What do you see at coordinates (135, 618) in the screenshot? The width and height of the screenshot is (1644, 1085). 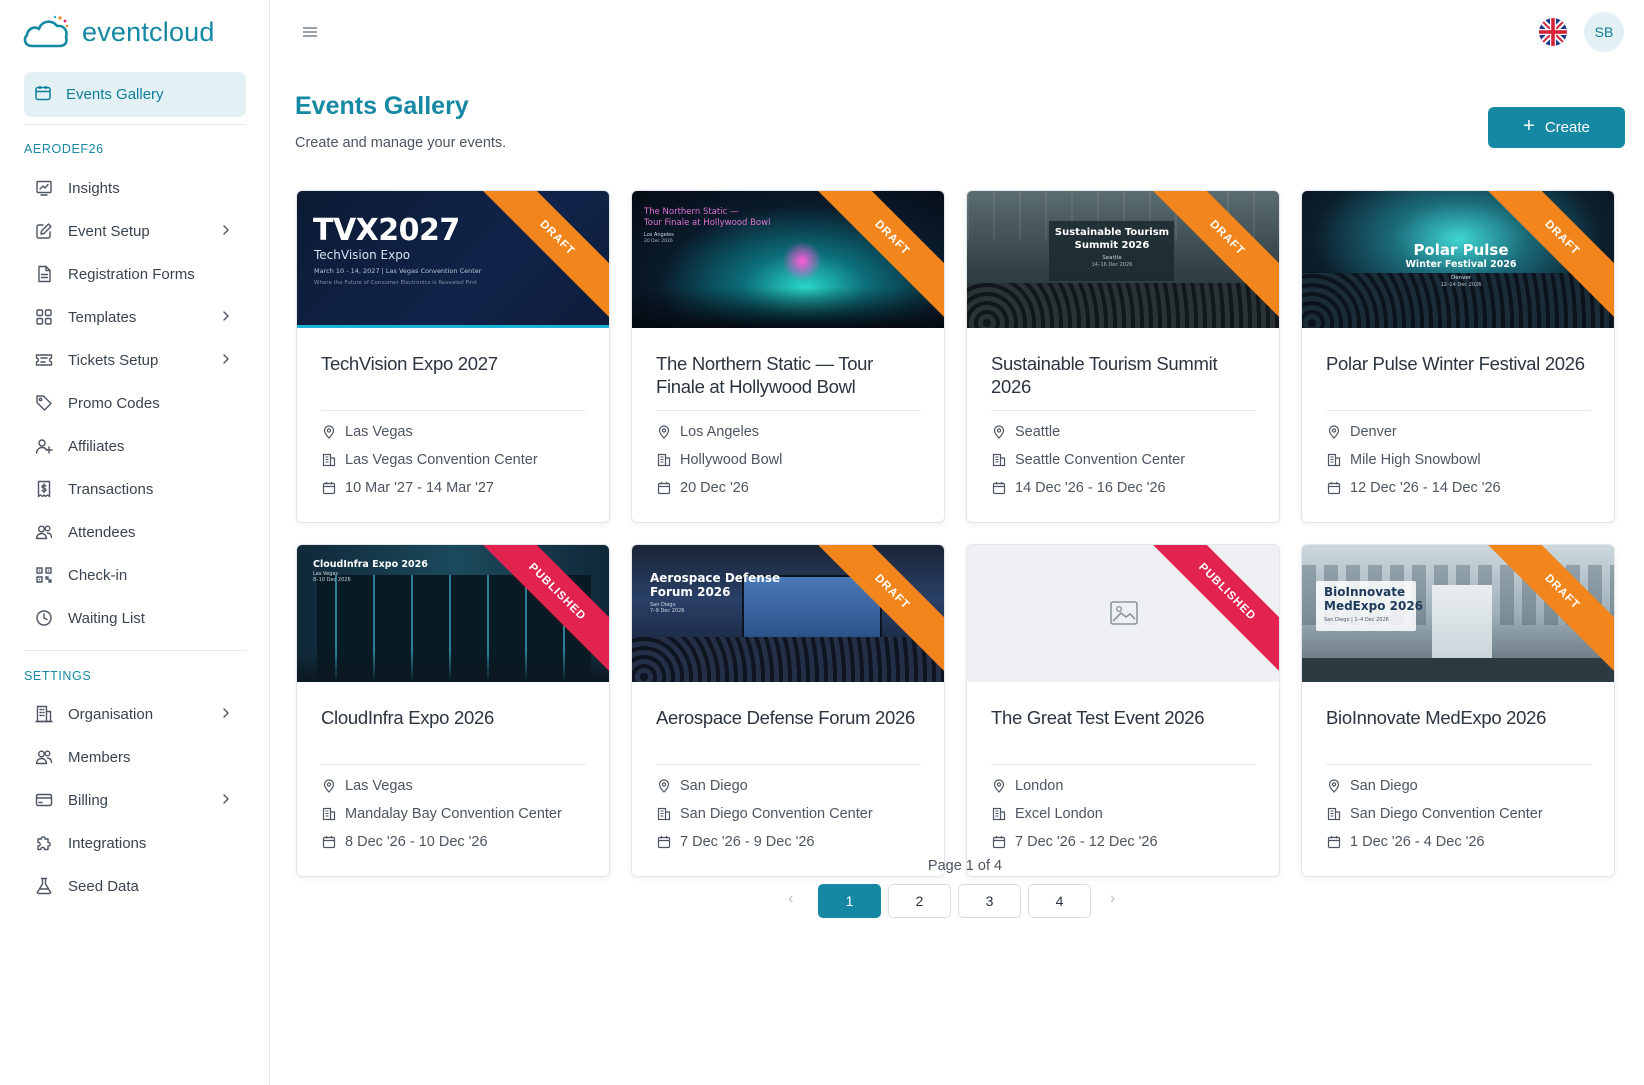 I see `sidebar-item-waiting-list: Waiting List` at bounding box center [135, 618].